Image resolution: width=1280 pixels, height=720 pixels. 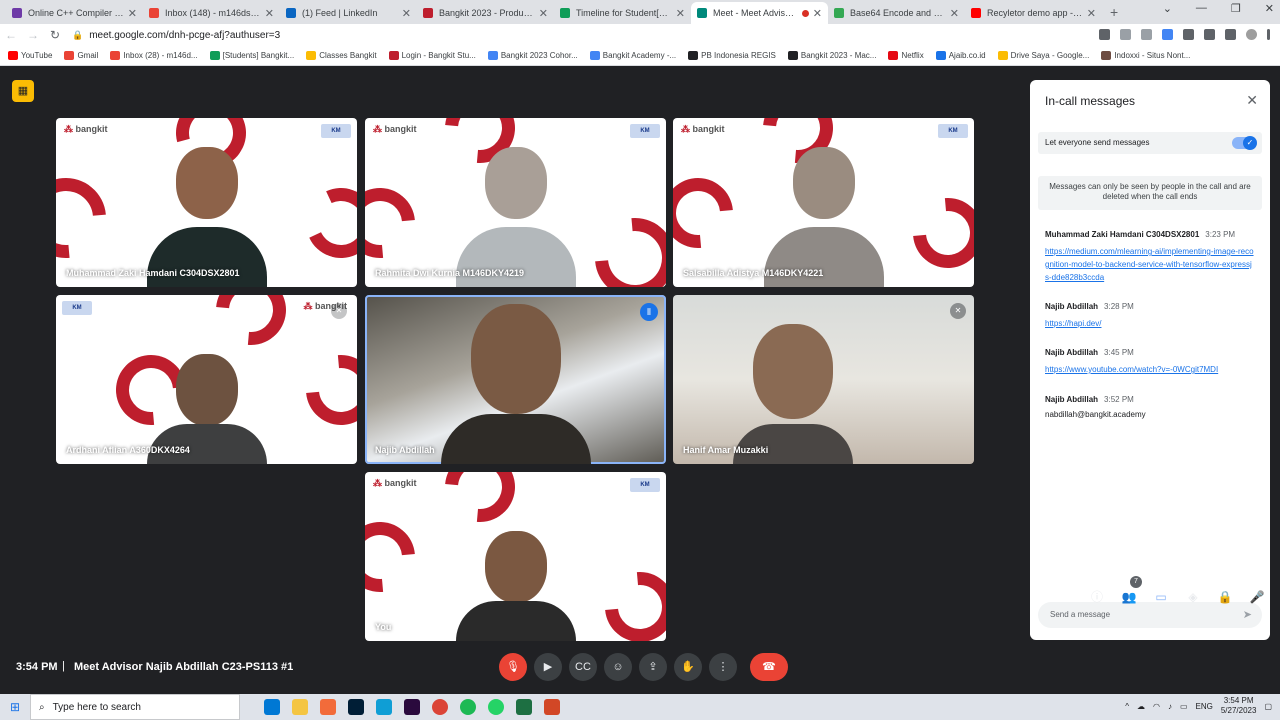 I want to click on language-indicator: ENG, so click(x=1204, y=706).